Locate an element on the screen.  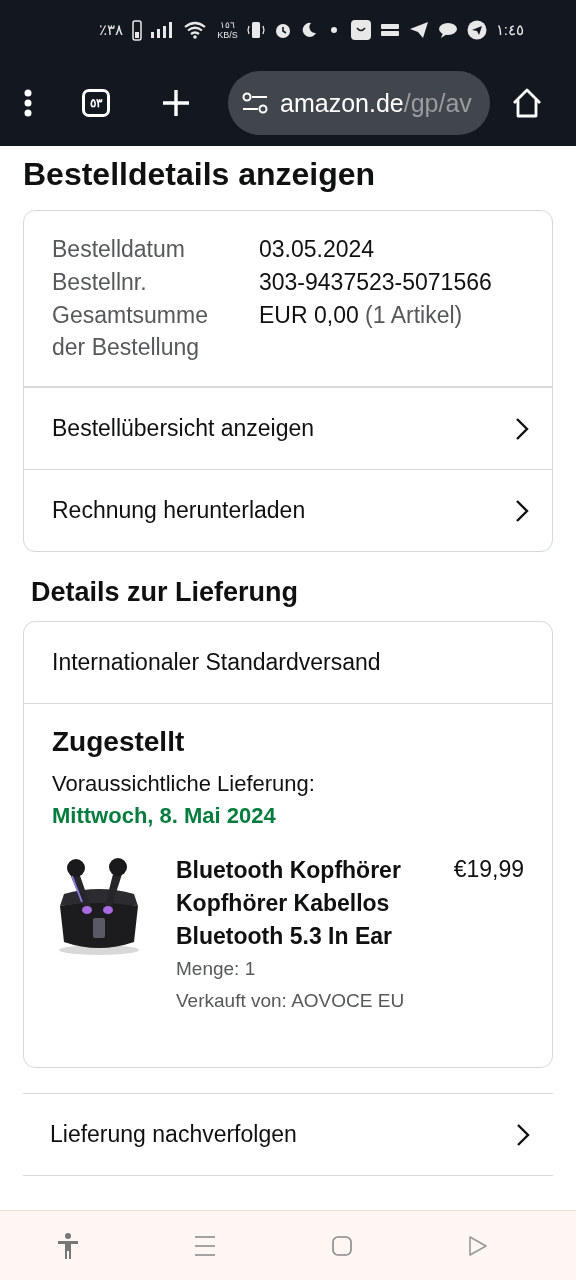
battery-icon is located at coordinates (137, 30).